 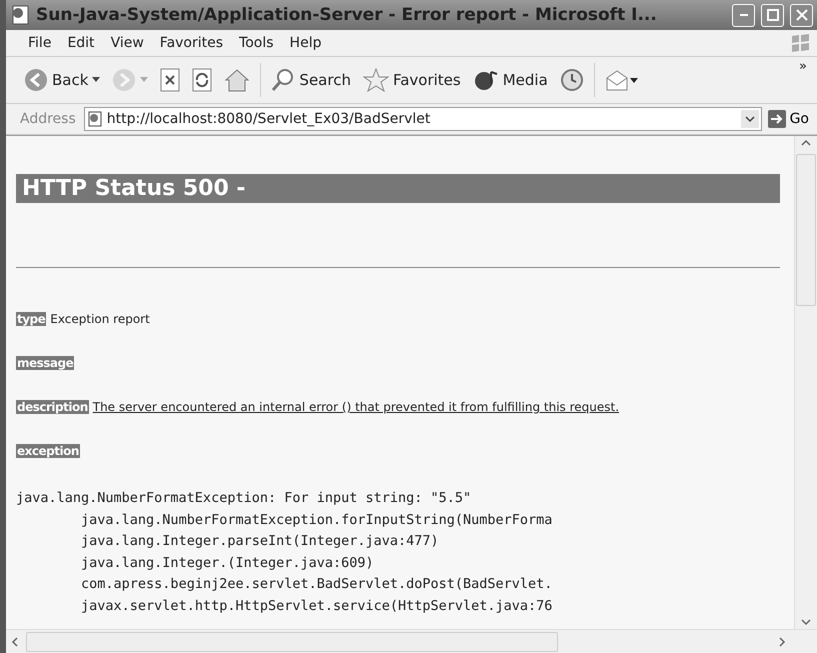 I want to click on menu-item: Help, so click(x=306, y=43).